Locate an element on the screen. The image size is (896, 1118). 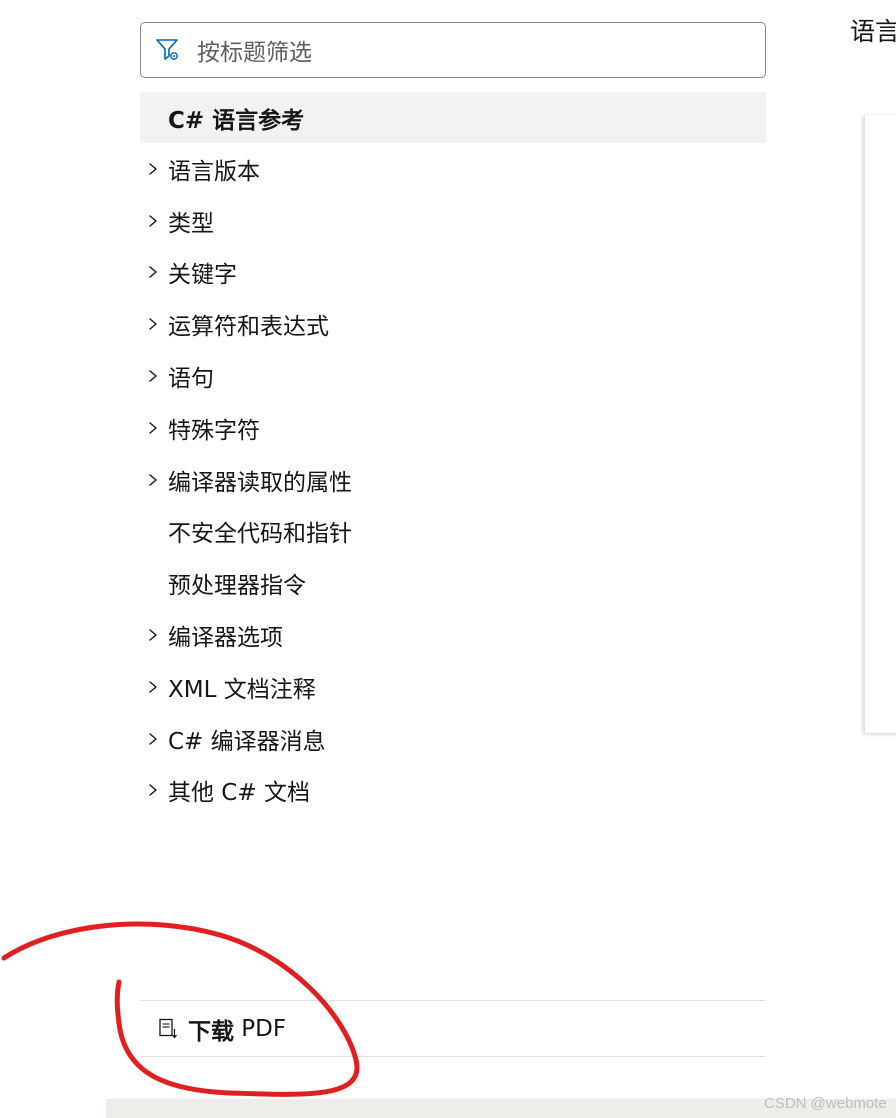
toc-item-label: 语言版本 is located at coordinates (214, 171).